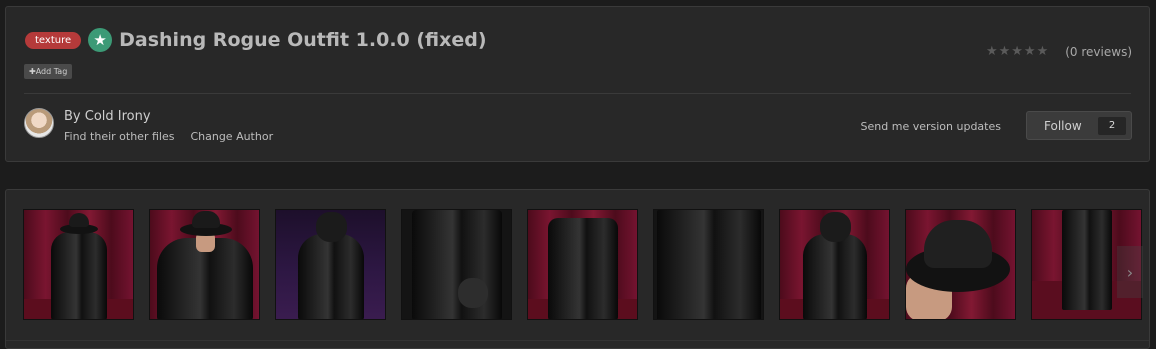 The image size is (1156, 349). What do you see at coordinates (1130, 272) in the screenshot?
I see `chevron-right-icon: ›` at bounding box center [1130, 272].